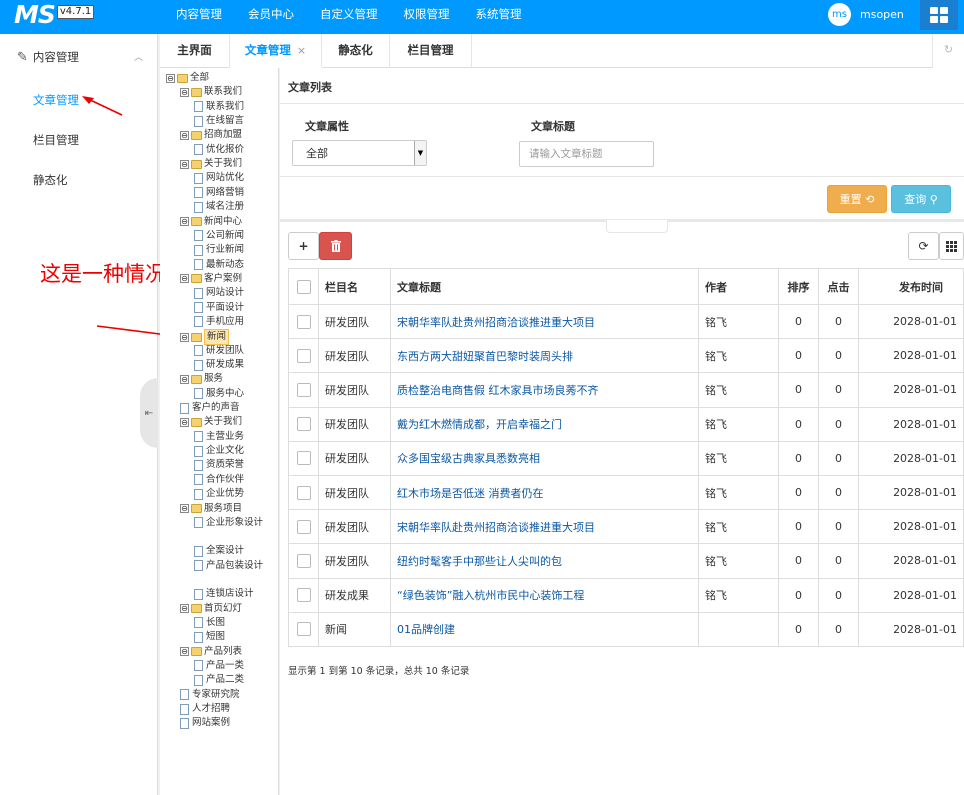 The height and width of the screenshot is (795, 964). What do you see at coordinates (219, 193) in the screenshot?
I see `tree-node: 网络营销` at bounding box center [219, 193].